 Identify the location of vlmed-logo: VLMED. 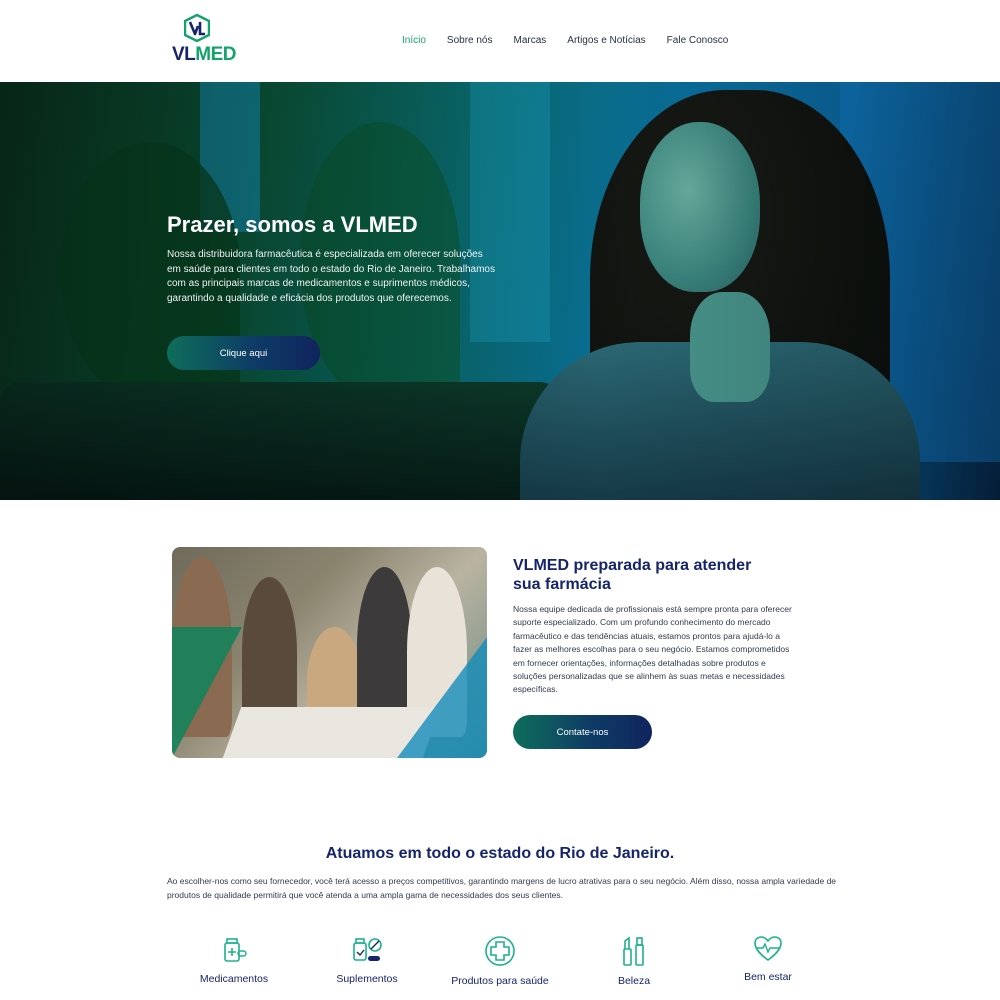
(204, 40).